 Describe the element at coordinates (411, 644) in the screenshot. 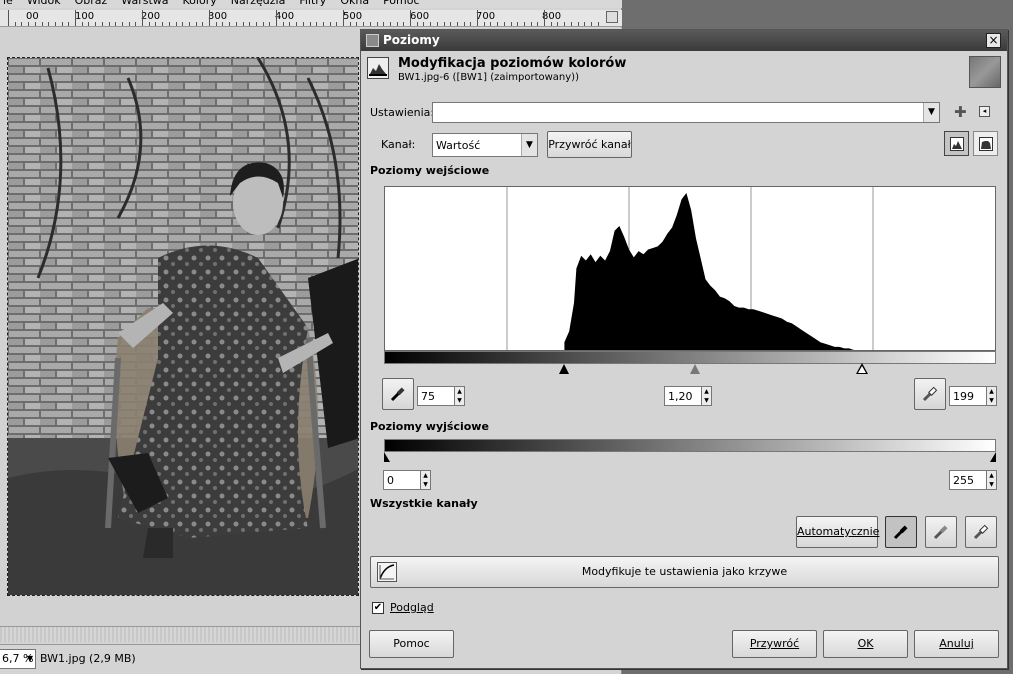

I see `help-button: Pomoc` at that location.